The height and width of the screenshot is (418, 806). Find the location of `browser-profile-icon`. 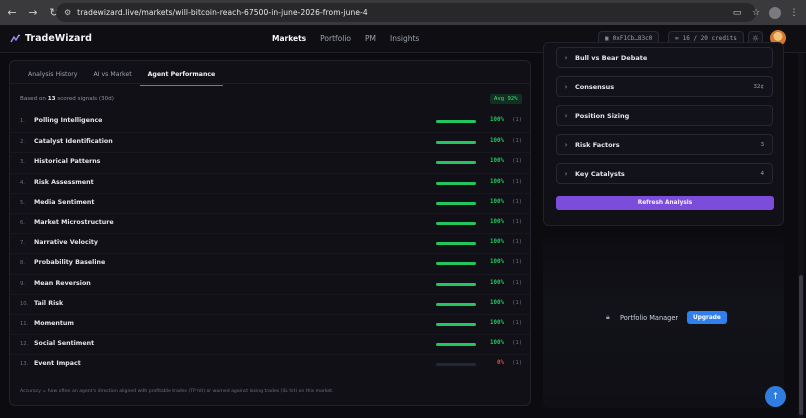

browser-profile-icon is located at coordinates (775, 12).